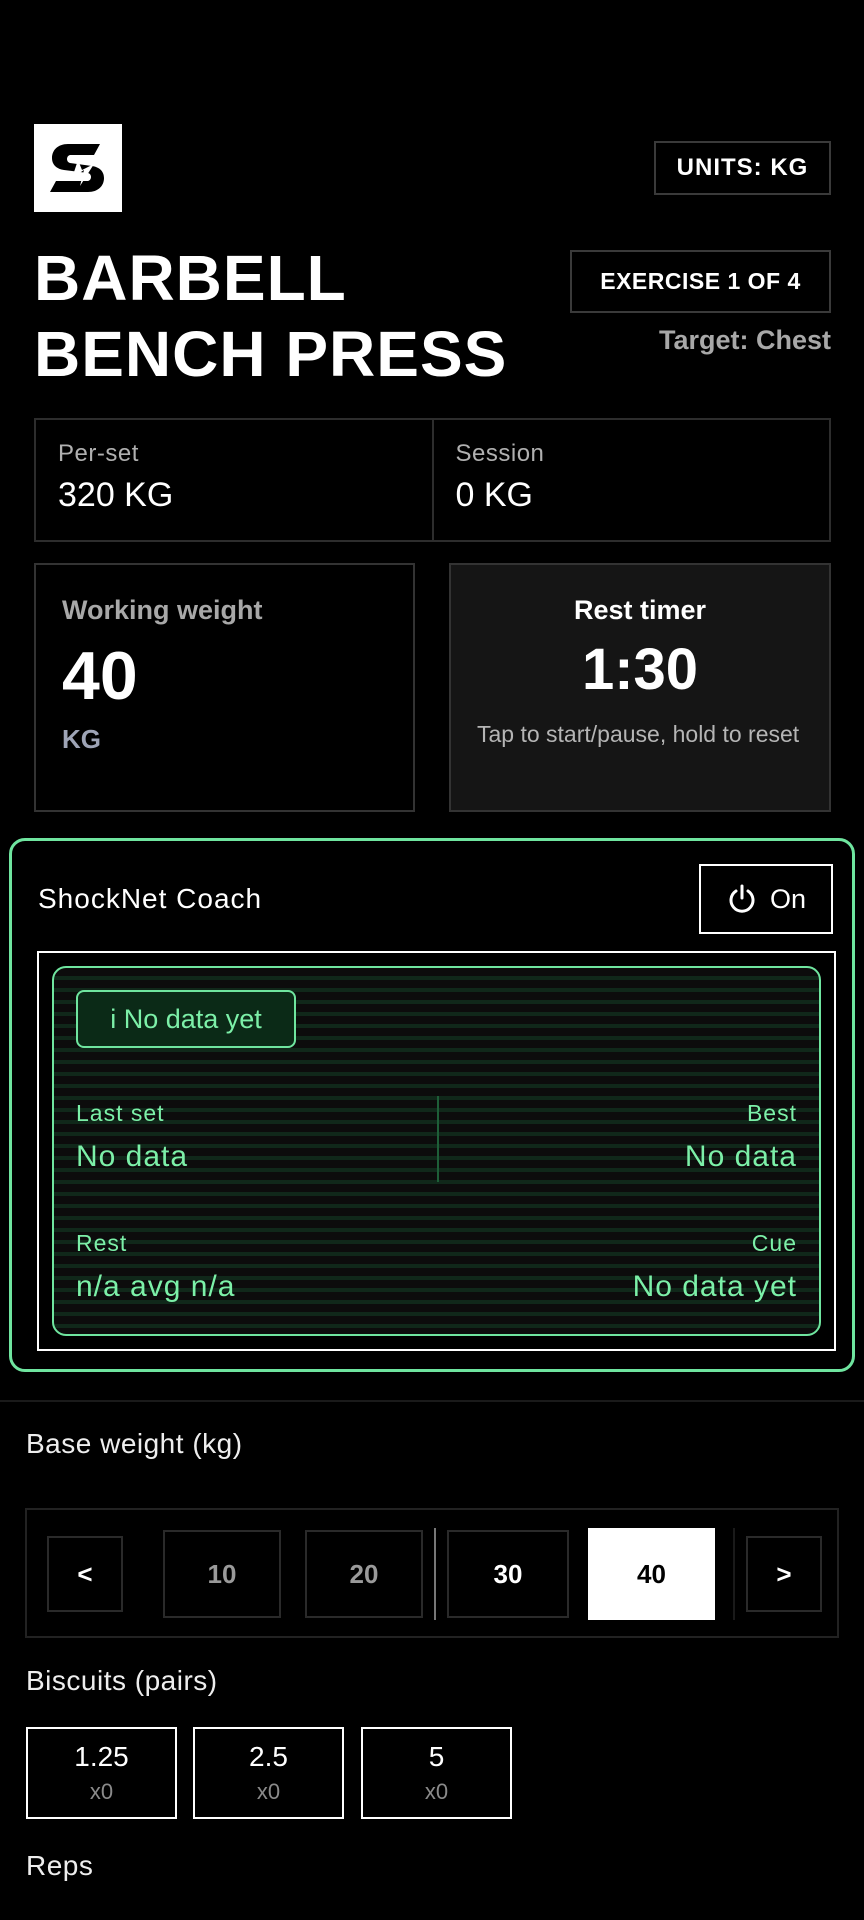 Image resolution: width=864 pixels, height=1920 pixels. What do you see at coordinates (150, 898) in the screenshot?
I see `coach-title: ShockNet Coach` at bounding box center [150, 898].